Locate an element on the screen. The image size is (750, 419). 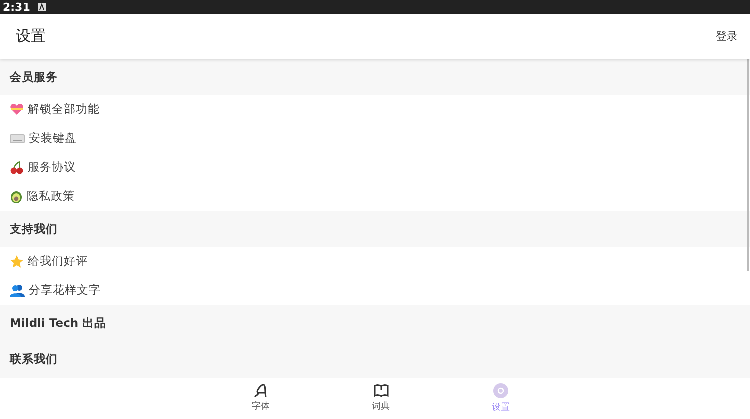
settings-item: 给我们好评 is located at coordinates (375, 261).